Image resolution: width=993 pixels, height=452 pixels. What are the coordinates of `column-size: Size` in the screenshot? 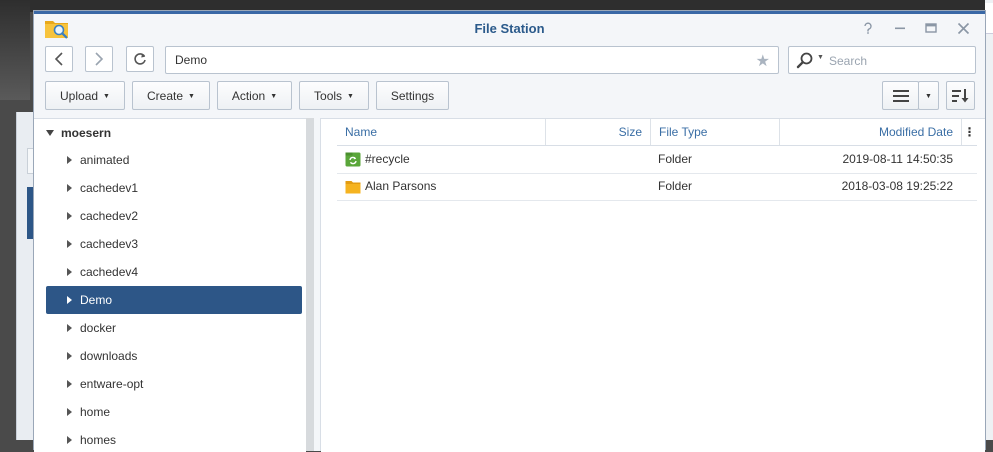 It's located at (597, 132).